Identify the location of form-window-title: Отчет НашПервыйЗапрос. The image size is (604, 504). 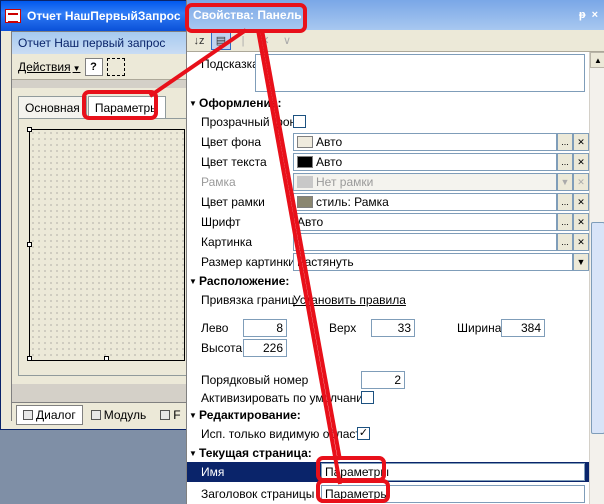
(104, 16).